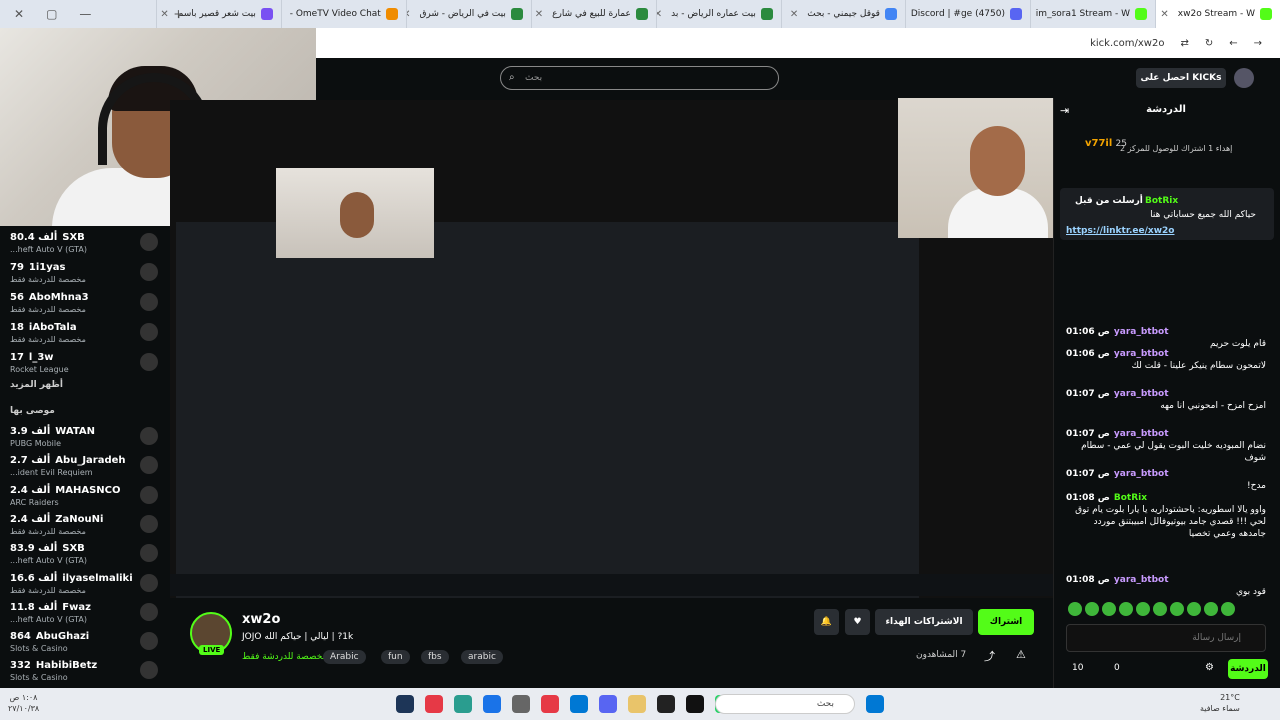  I want to click on start-menu-icon, so click(875, 704).